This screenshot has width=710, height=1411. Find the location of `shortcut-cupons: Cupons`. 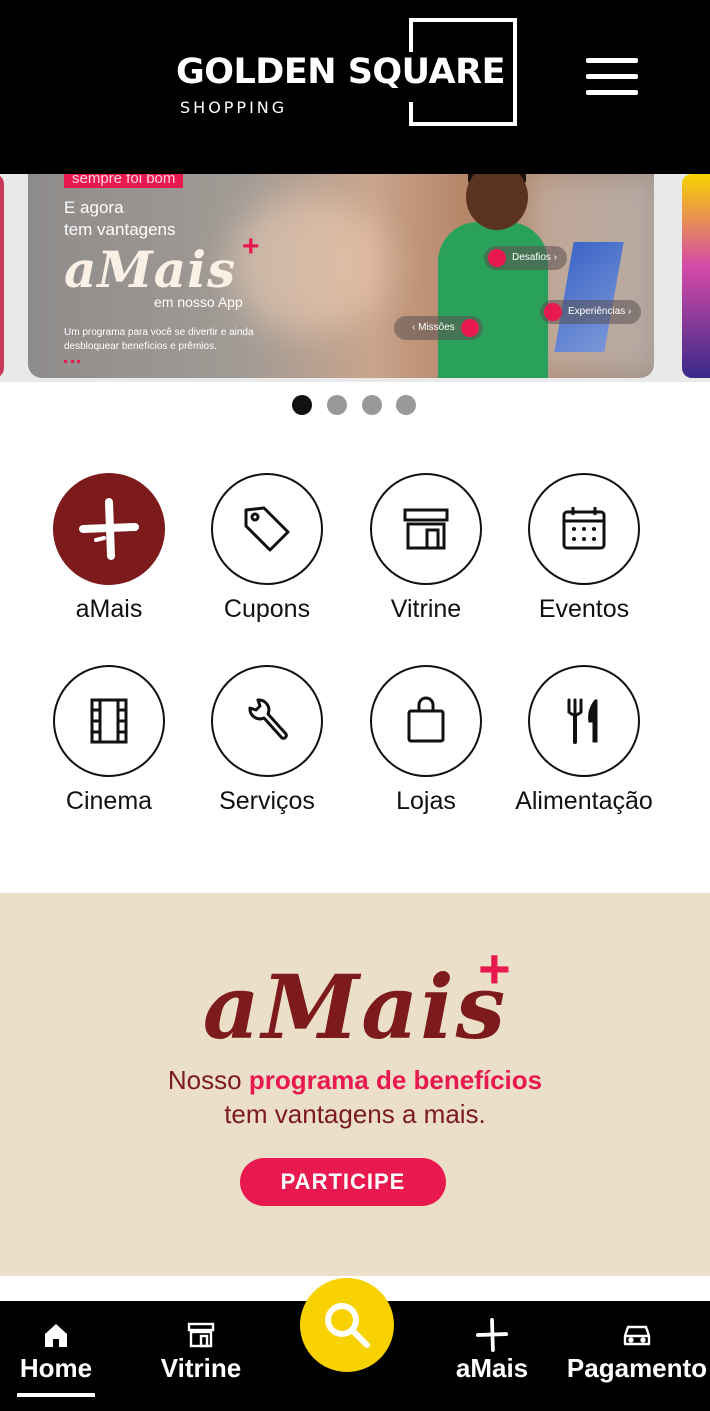

shortcut-cupons: Cupons is located at coordinates (267, 548).